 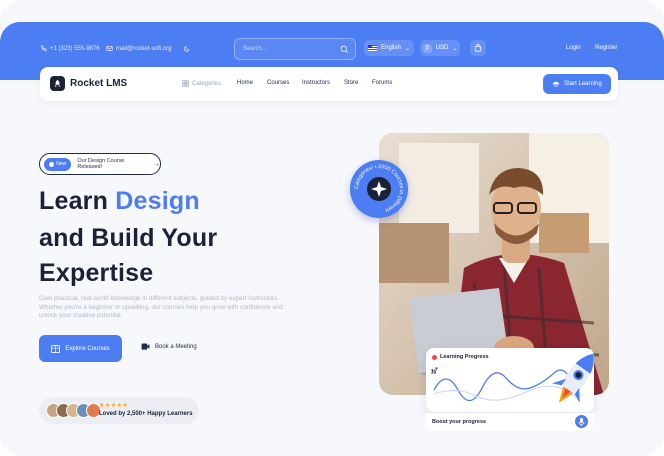 I want to click on language-select: English ⌄, so click(x=389, y=48).